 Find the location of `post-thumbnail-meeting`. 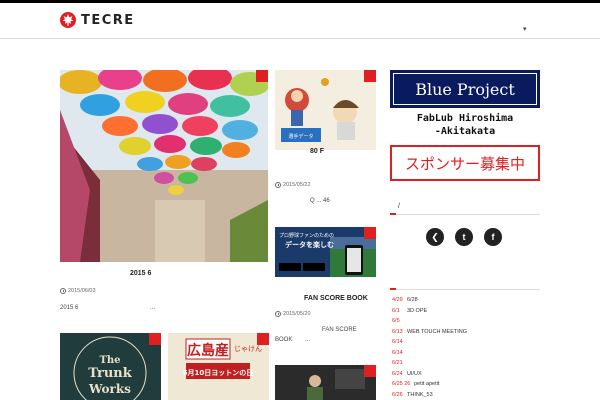

post-thumbnail-meeting is located at coordinates (325, 382).